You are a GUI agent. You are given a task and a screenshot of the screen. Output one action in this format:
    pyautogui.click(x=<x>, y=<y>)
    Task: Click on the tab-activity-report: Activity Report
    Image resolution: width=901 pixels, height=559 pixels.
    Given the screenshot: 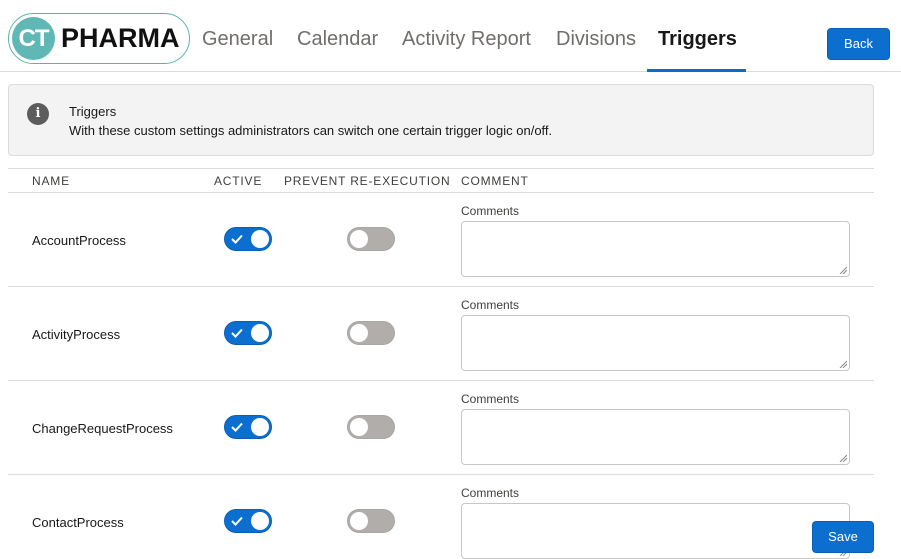 What is the action you would take?
    pyautogui.click(x=466, y=39)
    